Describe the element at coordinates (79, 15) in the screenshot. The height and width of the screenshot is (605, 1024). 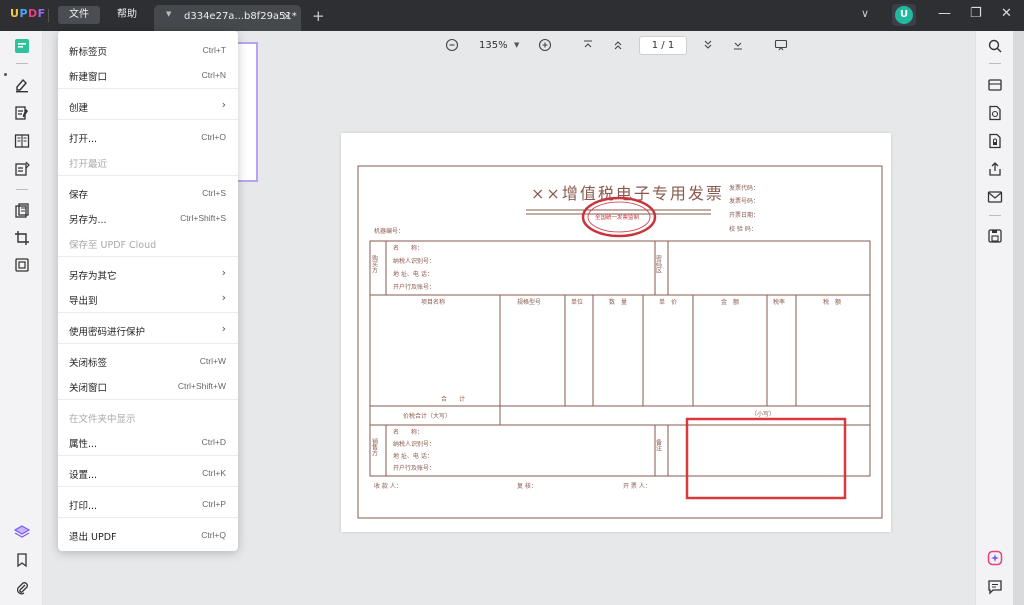
I see `menu-file: 文件` at that location.